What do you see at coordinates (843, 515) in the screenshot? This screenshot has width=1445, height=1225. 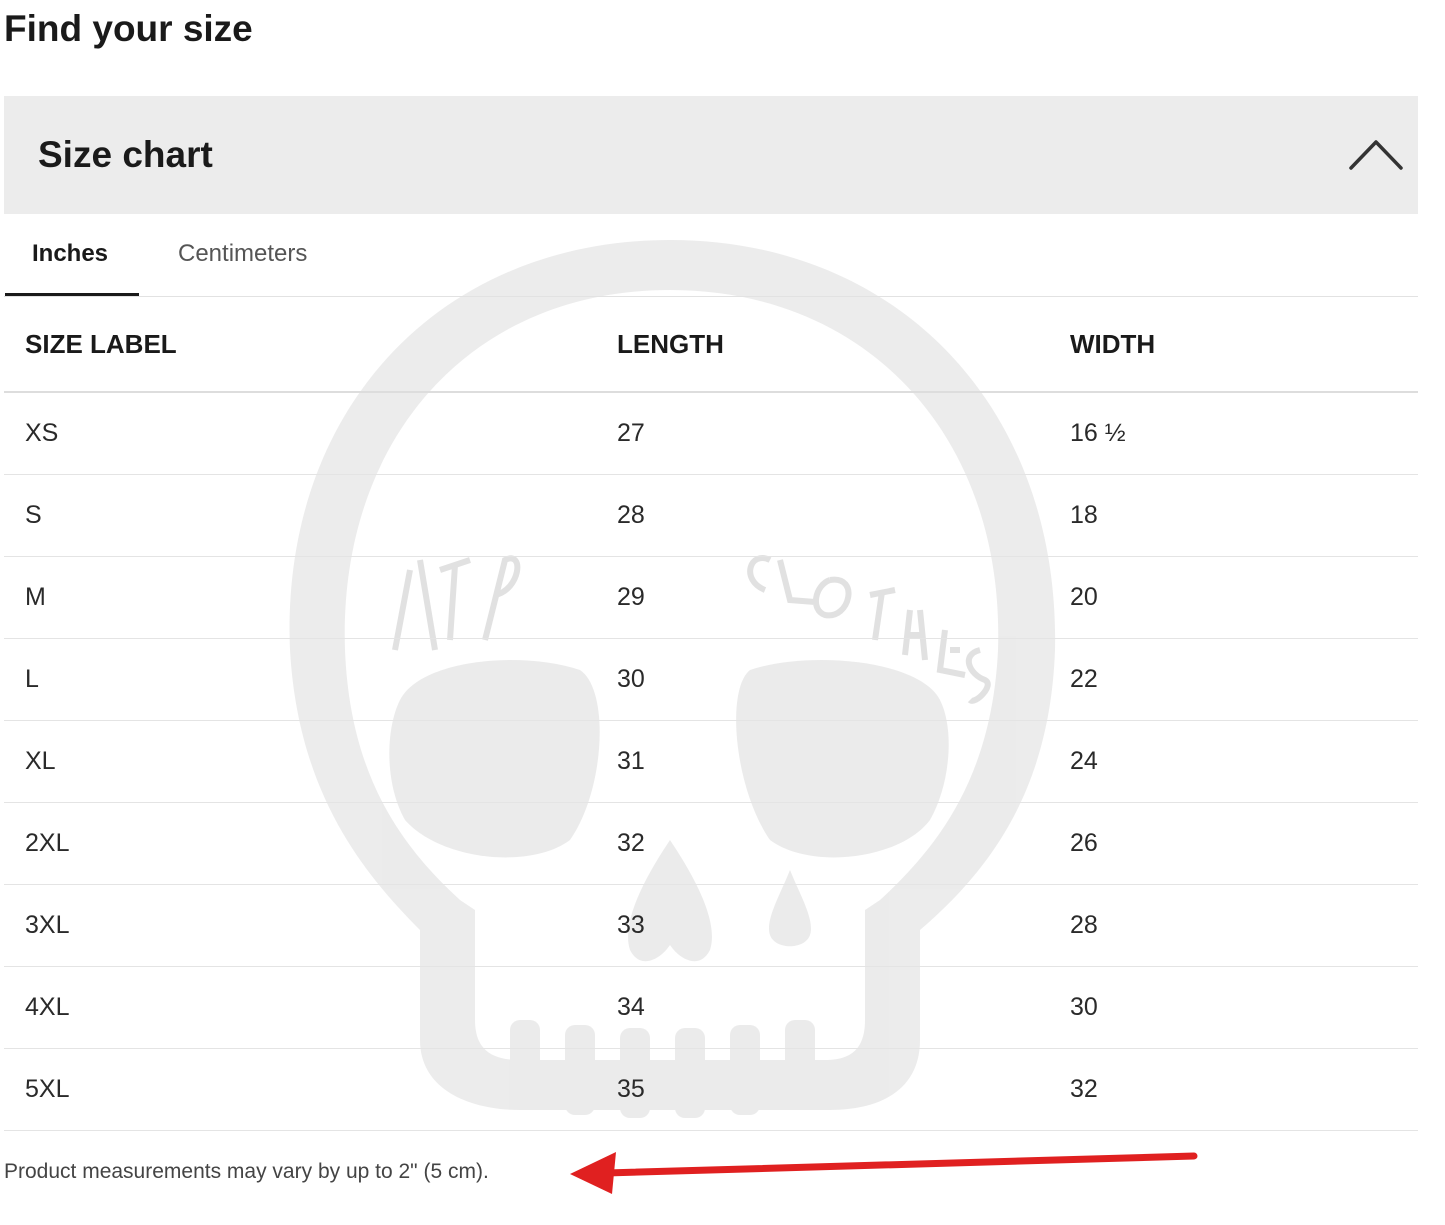 I see `length-cell: 28` at bounding box center [843, 515].